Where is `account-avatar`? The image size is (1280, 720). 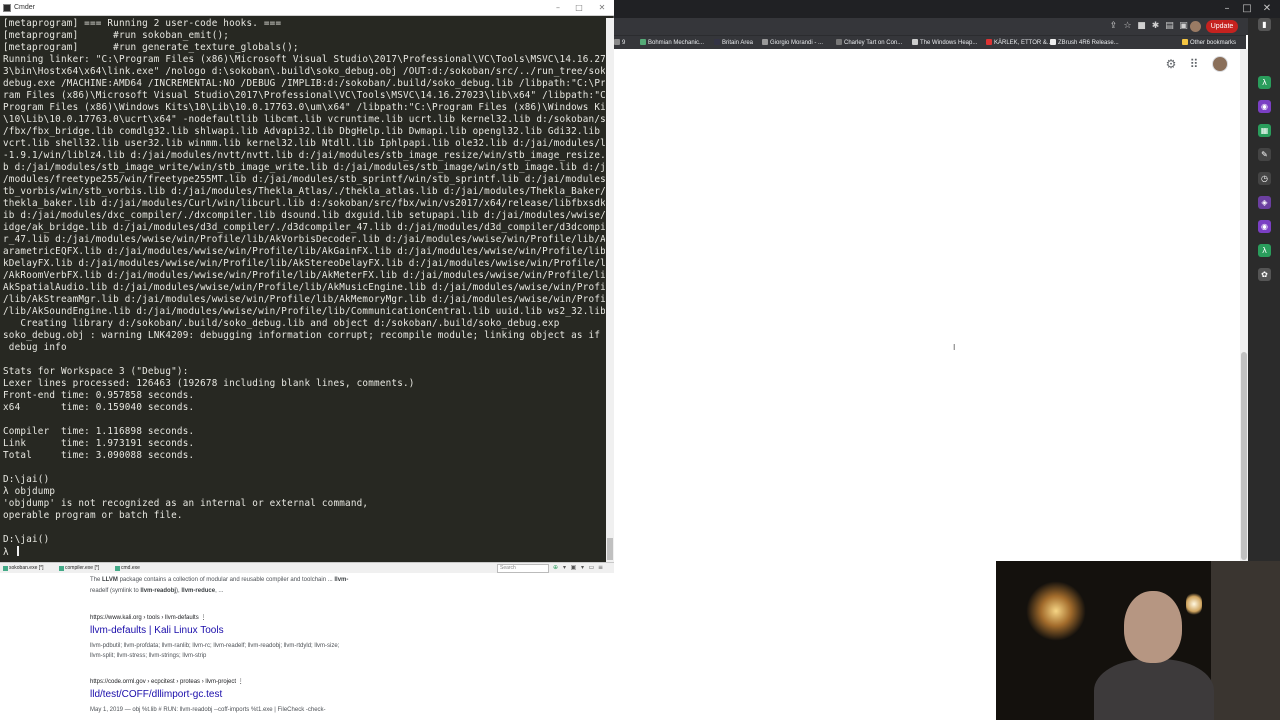
account-avatar is located at coordinates (1220, 64).